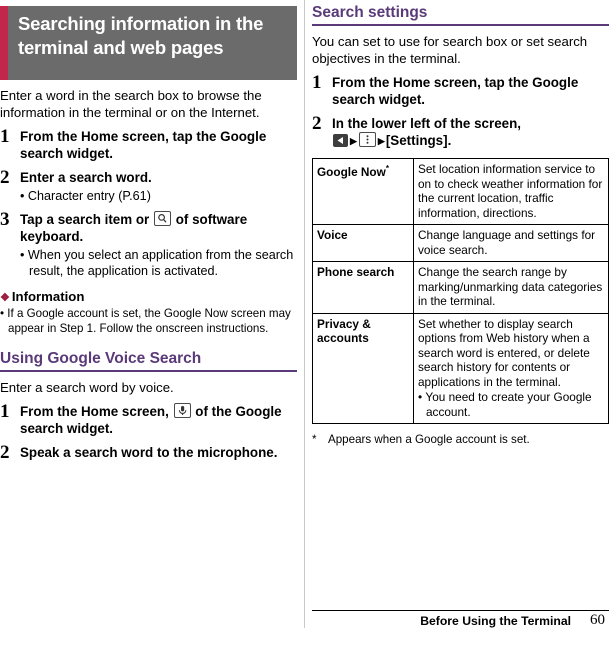 Image resolution: width=609 pixels, height=648 pixels. Describe the element at coordinates (317, 82) in the screenshot. I see `right-step-1-number: 1` at that location.